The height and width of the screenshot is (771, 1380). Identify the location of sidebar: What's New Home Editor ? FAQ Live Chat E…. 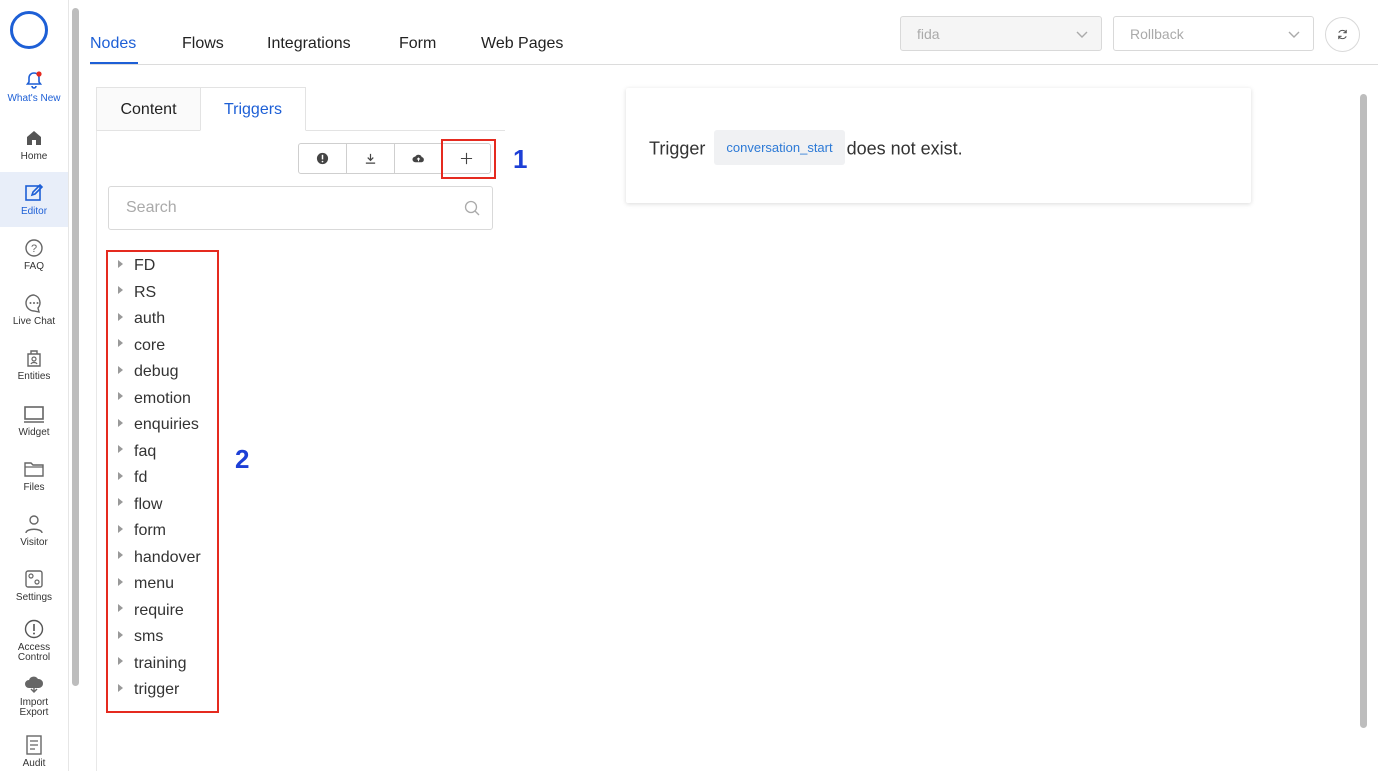
(34, 385).